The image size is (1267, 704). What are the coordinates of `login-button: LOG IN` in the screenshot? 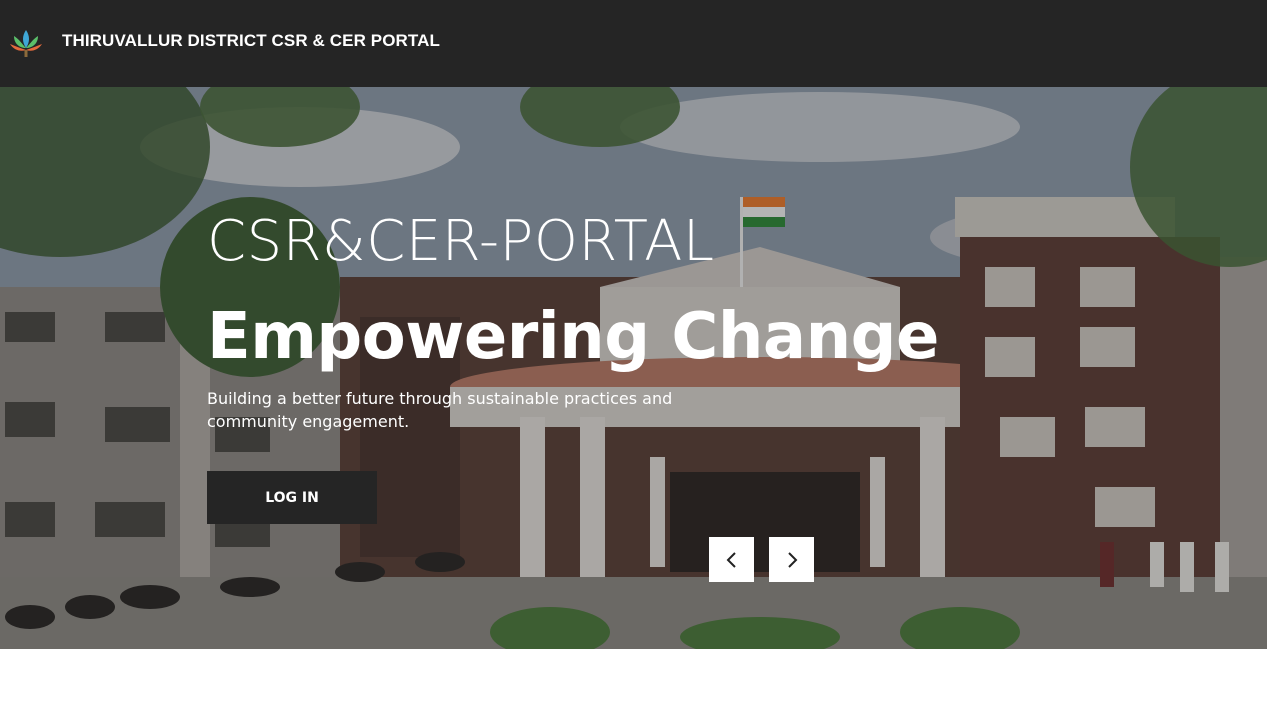 It's located at (292, 497).